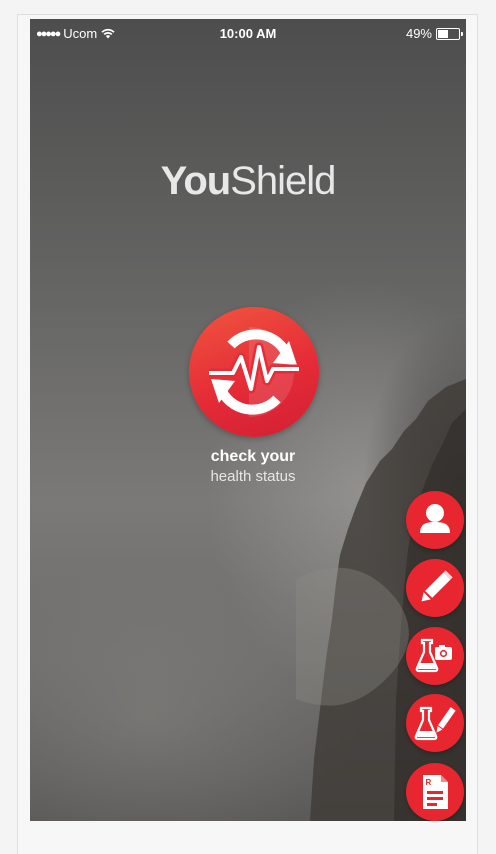  I want to click on check-health-button, so click(254, 372).